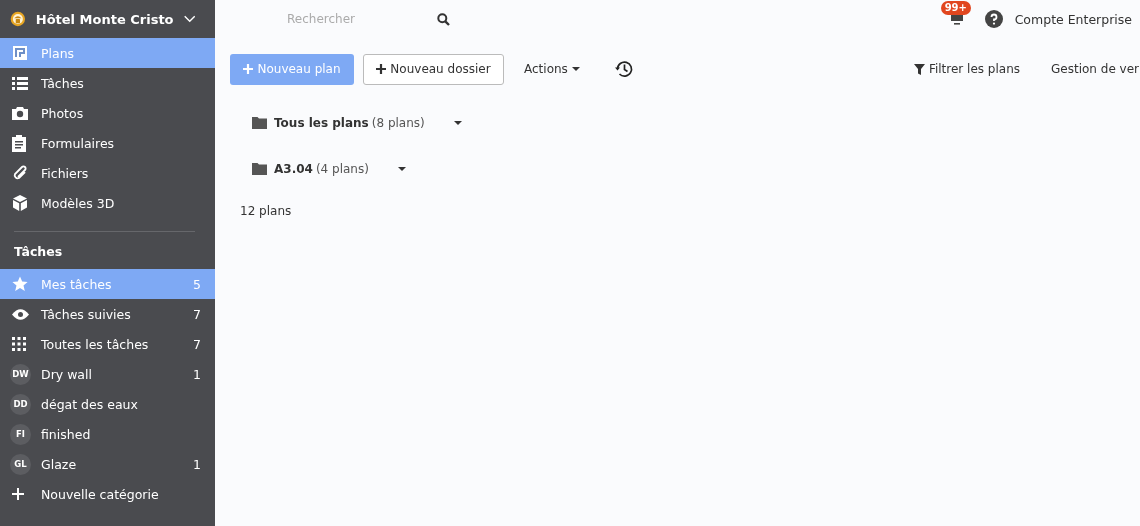 The image size is (1140, 526). I want to click on task-list-item: Toutes les tâches 7, so click(107, 344).